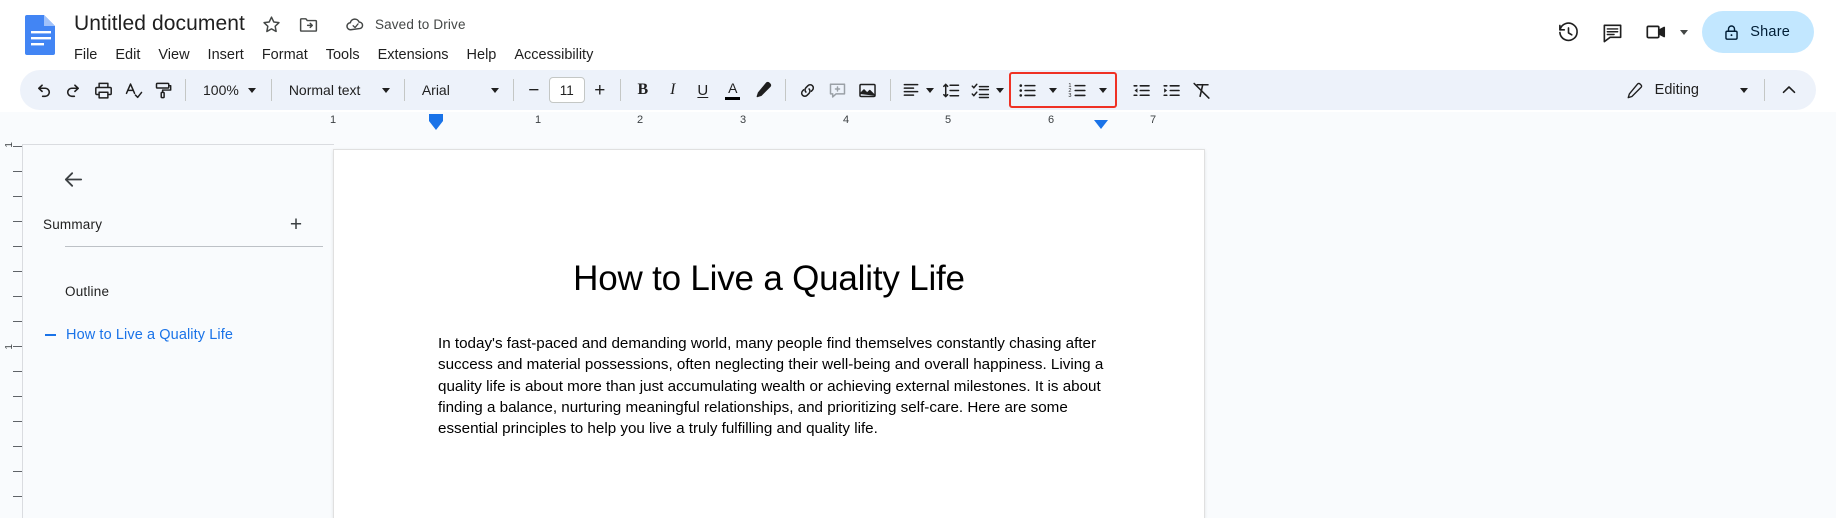  I want to click on title-icon-group: Saved to Drive, so click(363, 24).